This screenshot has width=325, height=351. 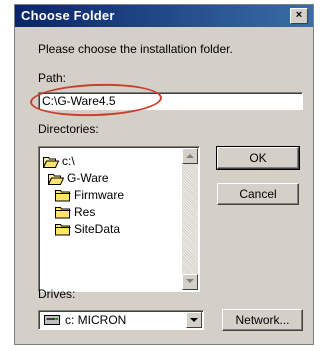 What do you see at coordinates (258, 158) in the screenshot?
I see `ok-button: OK` at bounding box center [258, 158].